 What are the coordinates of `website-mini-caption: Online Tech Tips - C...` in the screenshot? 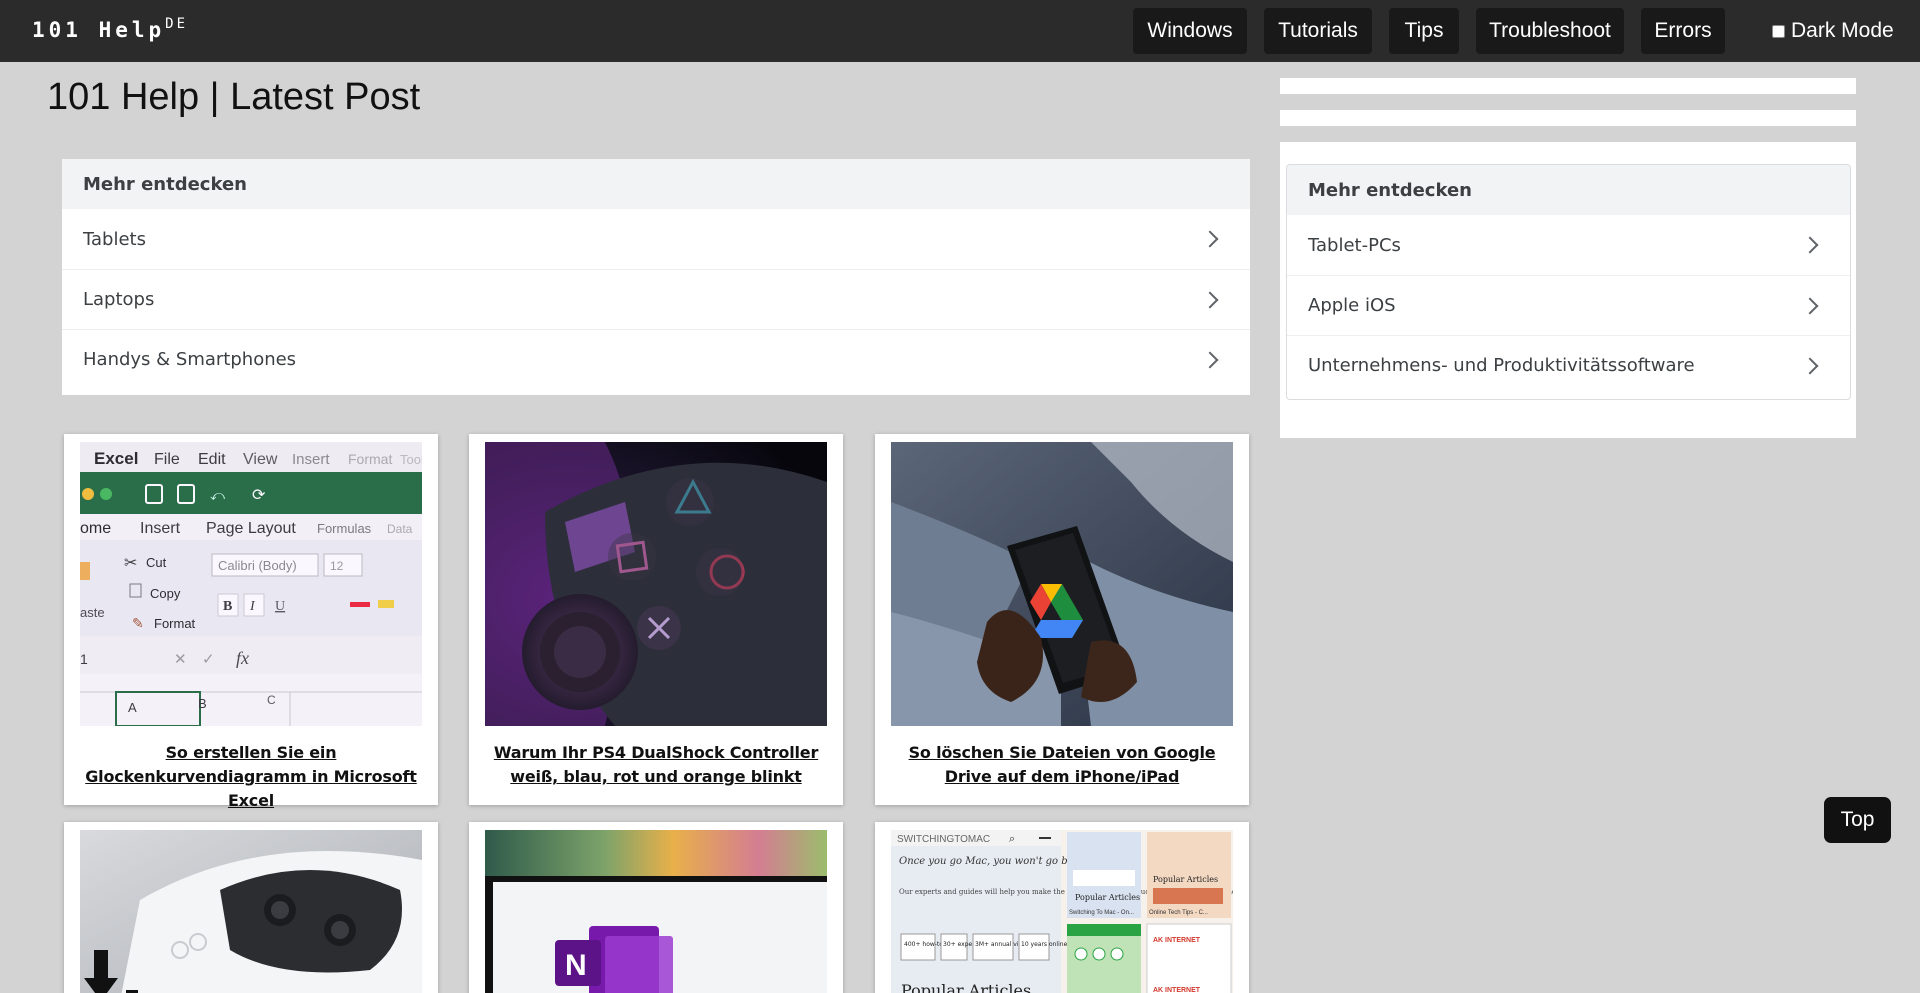 It's located at (1178, 913).